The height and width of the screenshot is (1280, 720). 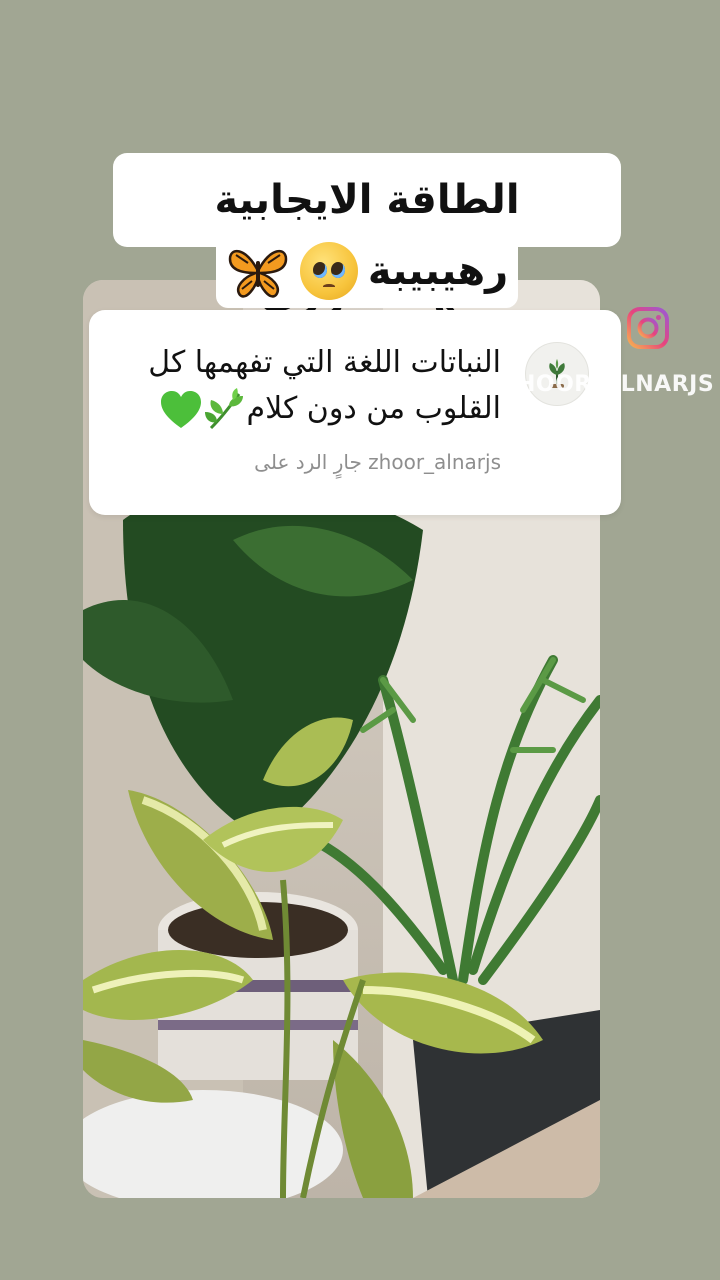 What do you see at coordinates (328, 271) in the screenshot?
I see `pleading-face-icon` at bounding box center [328, 271].